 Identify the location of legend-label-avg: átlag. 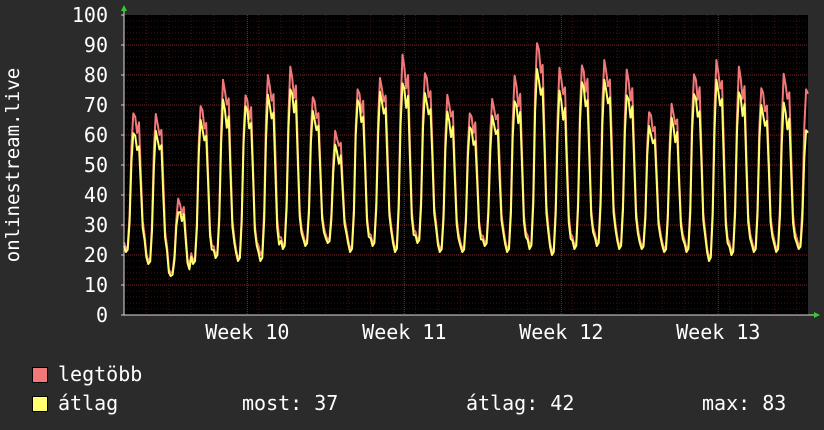
(88, 403).